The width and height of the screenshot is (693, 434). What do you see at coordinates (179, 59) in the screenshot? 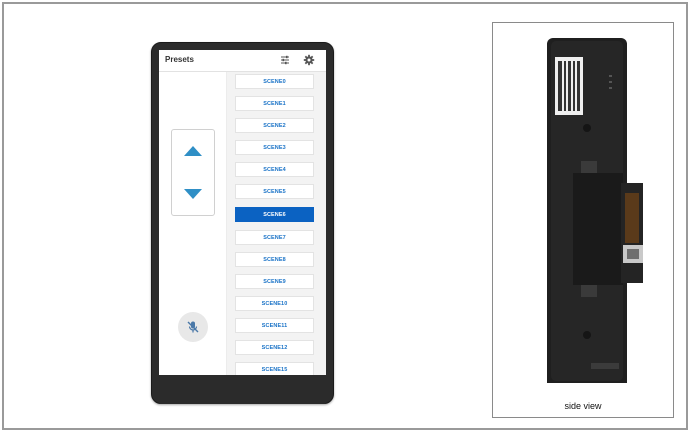
I see `presets-title: Presets` at bounding box center [179, 59].